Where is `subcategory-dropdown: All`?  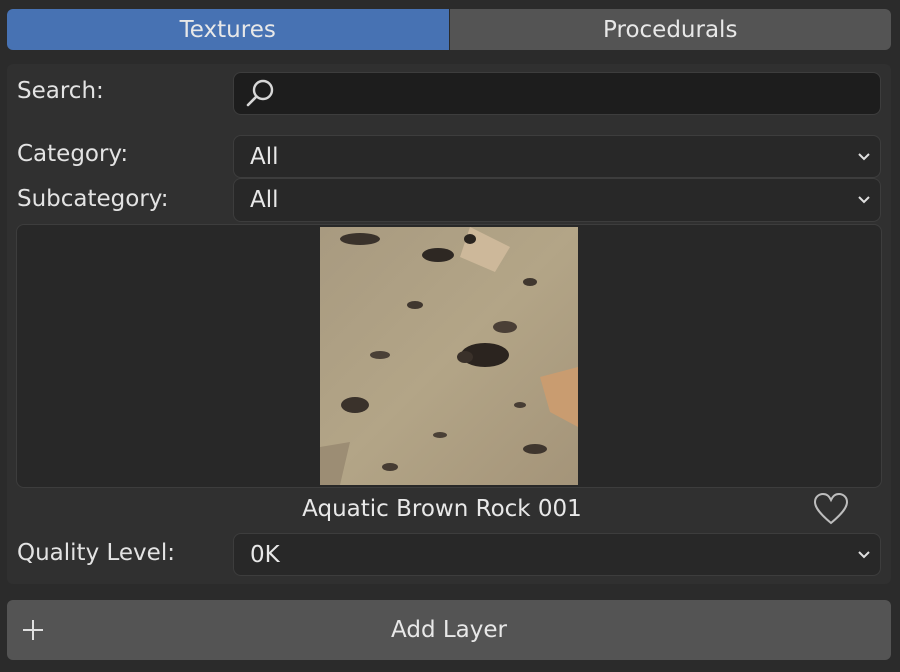 subcategory-dropdown: All is located at coordinates (557, 200).